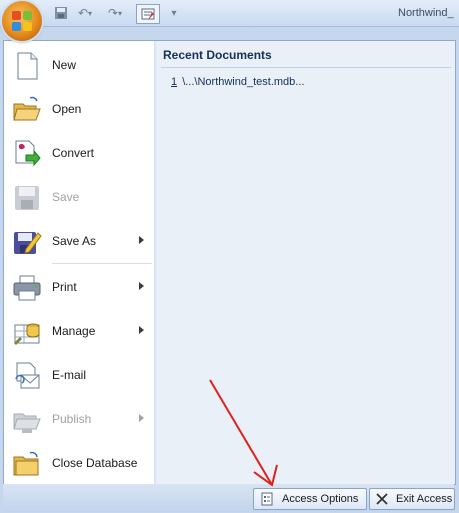  I want to click on qat-undo-button: ↶ ▾, so click(85, 13).